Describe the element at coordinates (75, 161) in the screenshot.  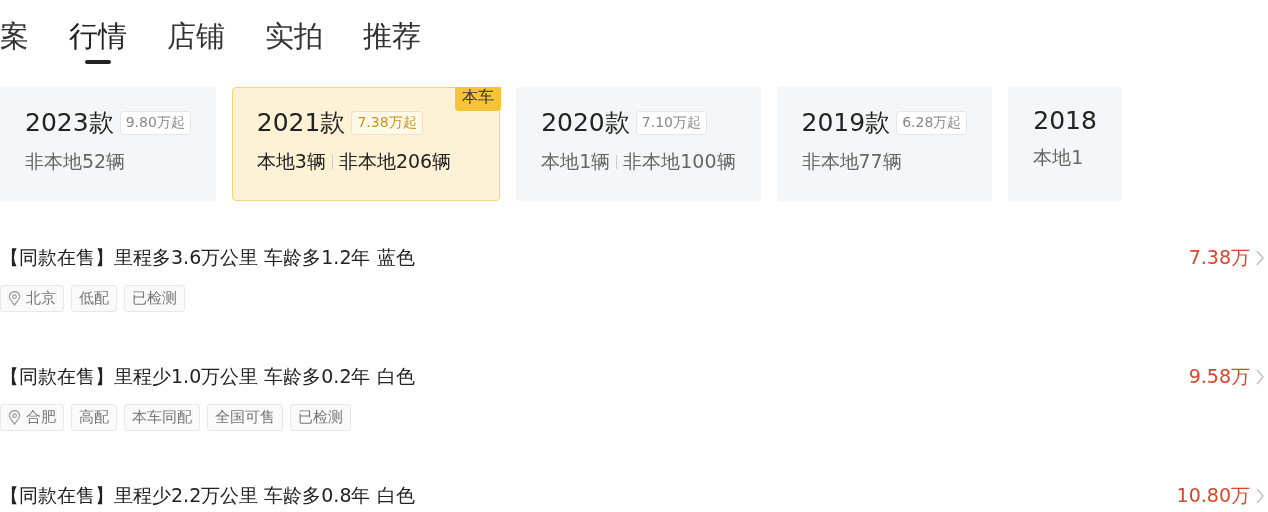
I see `vehicle-count: 非本地52辆` at that location.